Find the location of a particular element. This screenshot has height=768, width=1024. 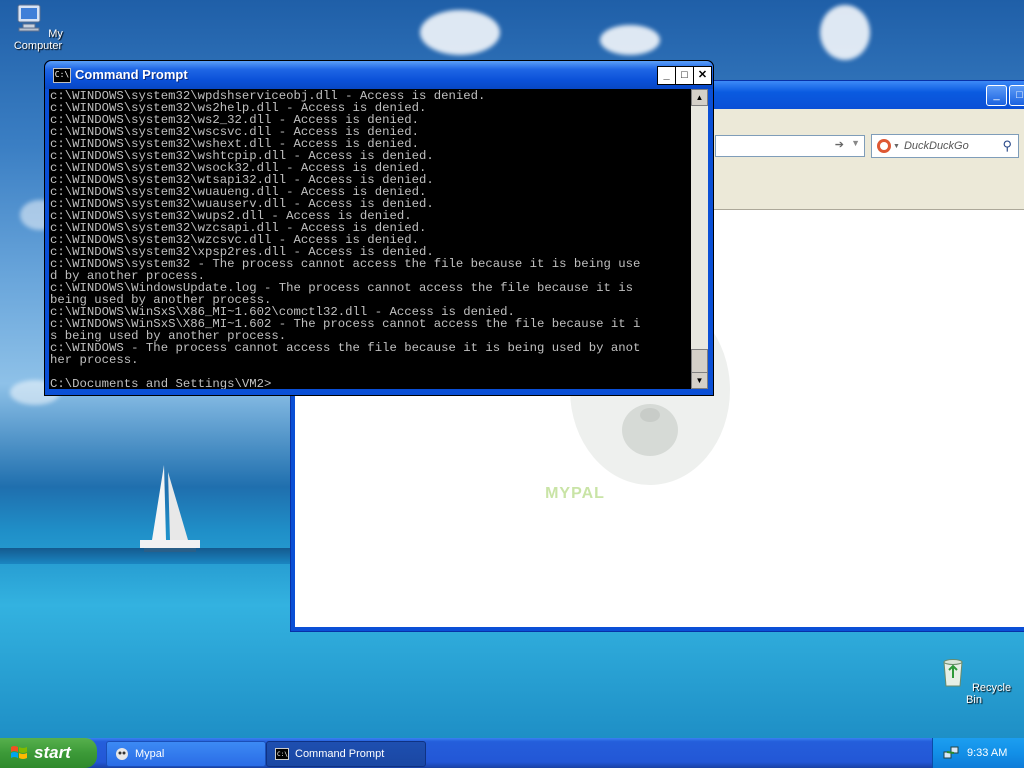

network-icon is located at coordinates (951, 753).